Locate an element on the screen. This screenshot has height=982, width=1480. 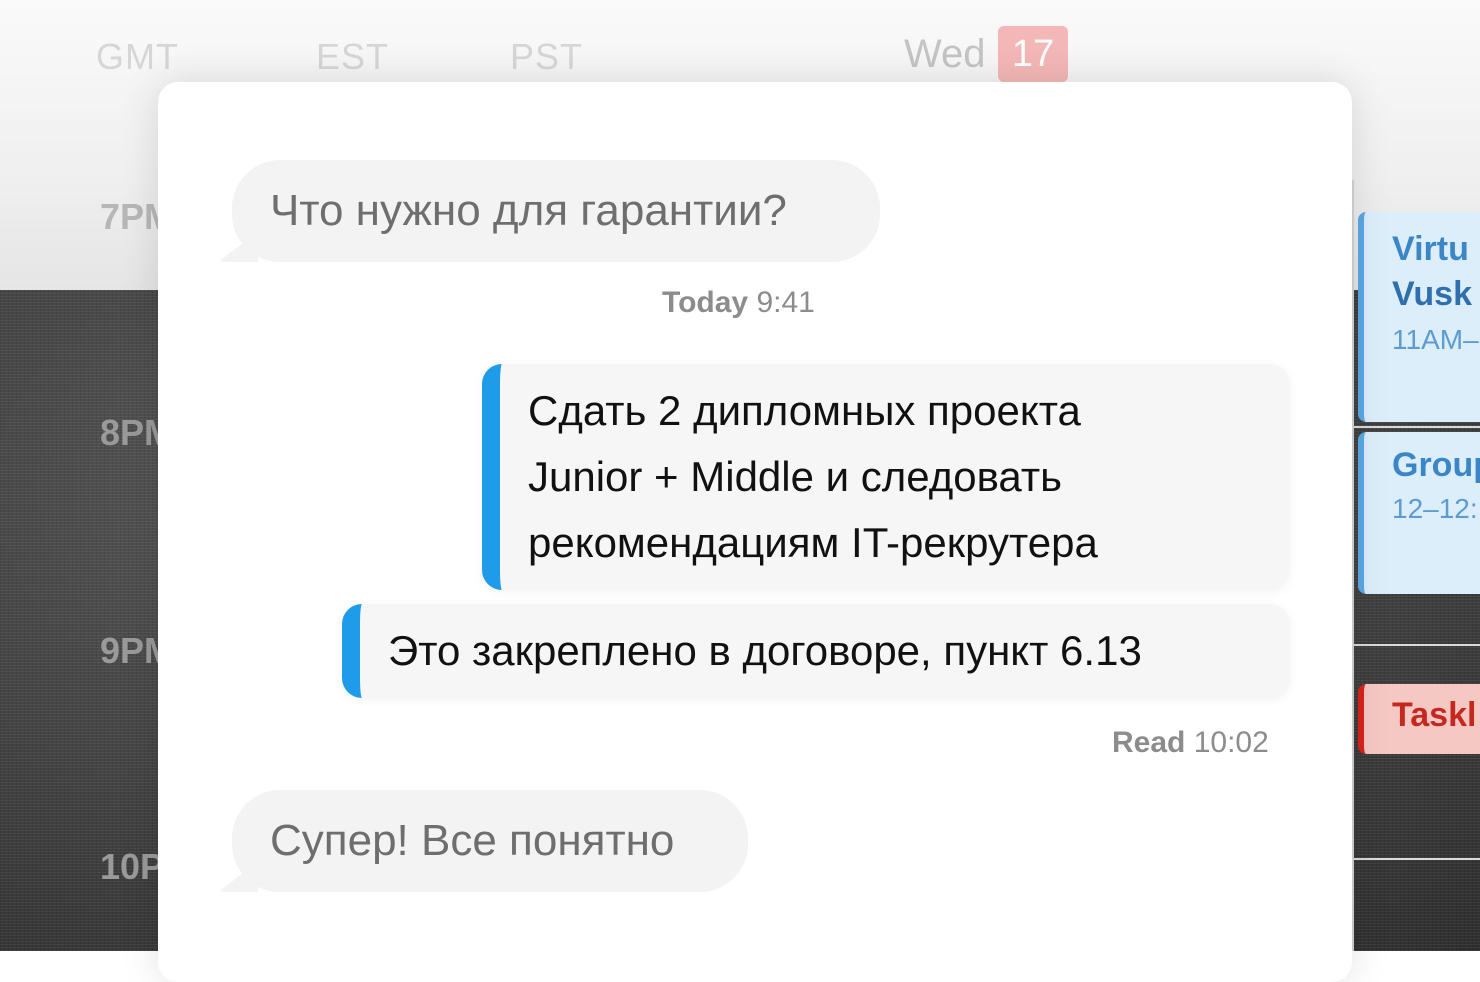
incoming-message: Что нужно для гарантии? is located at coordinates (549, 211).